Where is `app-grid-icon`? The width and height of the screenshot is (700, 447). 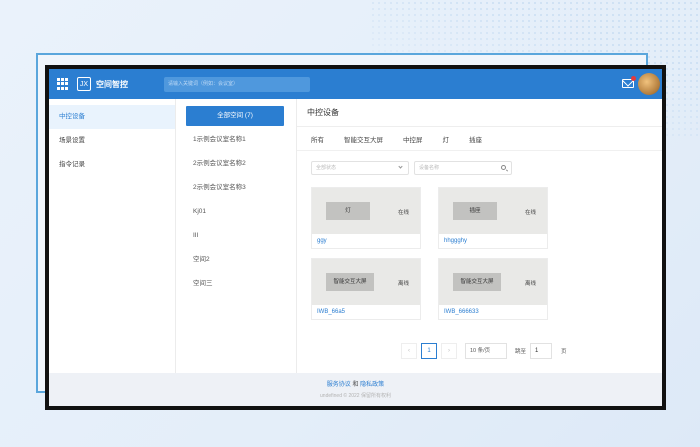 app-grid-icon is located at coordinates (63, 84).